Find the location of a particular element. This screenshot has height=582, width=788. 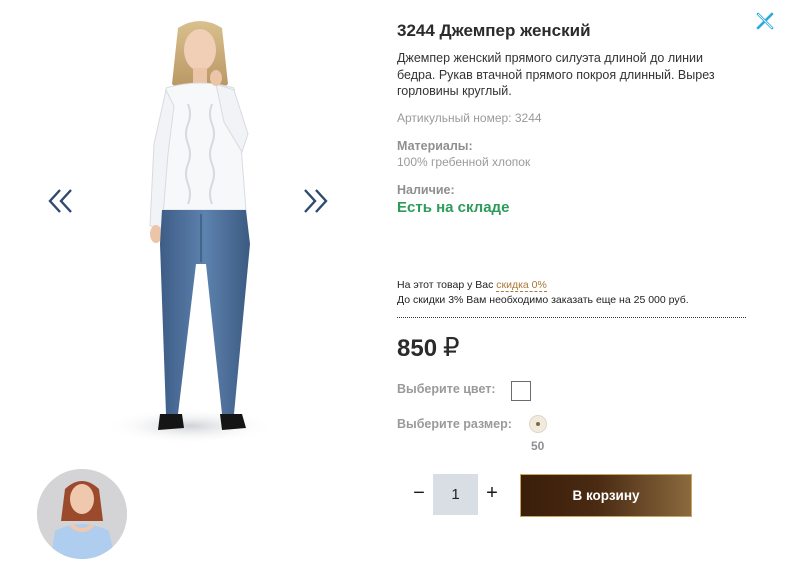

gallery-prev-button is located at coordinates (61, 201).